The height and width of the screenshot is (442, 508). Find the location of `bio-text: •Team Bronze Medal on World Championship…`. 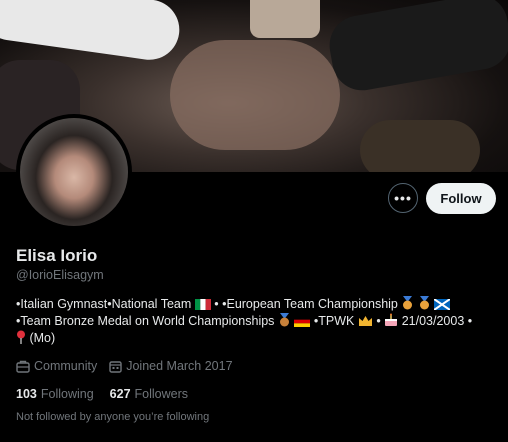

bio-text: •Team Bronze Medal on World Championship… is located at coordinates (145, 321).